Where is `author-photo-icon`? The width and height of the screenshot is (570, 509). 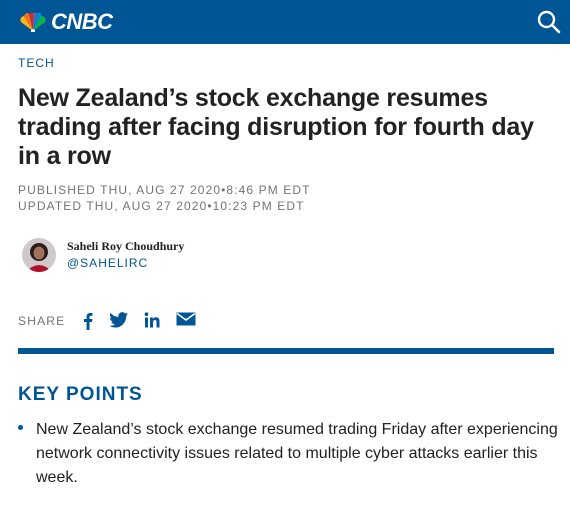 author-photo-icon is located at coordinates (39, 255).